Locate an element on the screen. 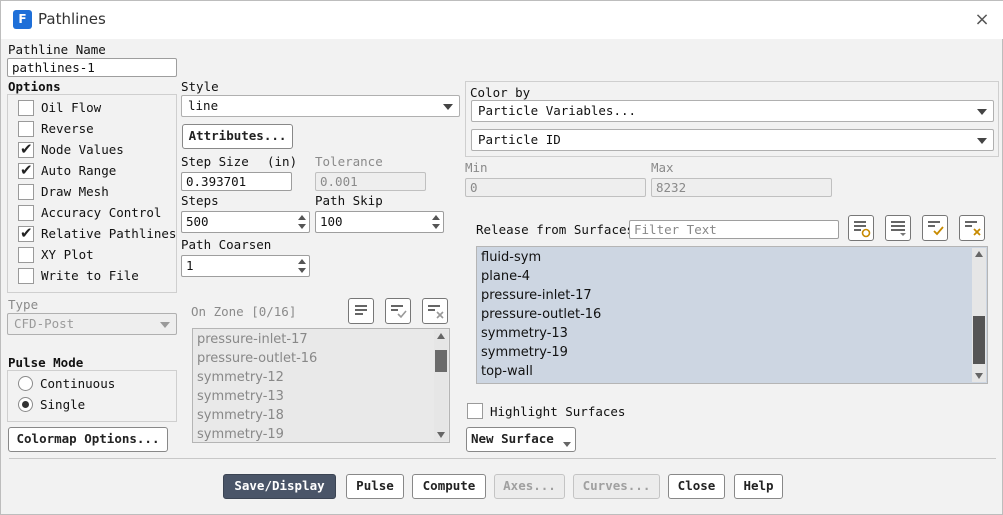 The width and height of the screenshot is (1003, 515). draw-mesh-checkbox is located at coordinates (26, 192).